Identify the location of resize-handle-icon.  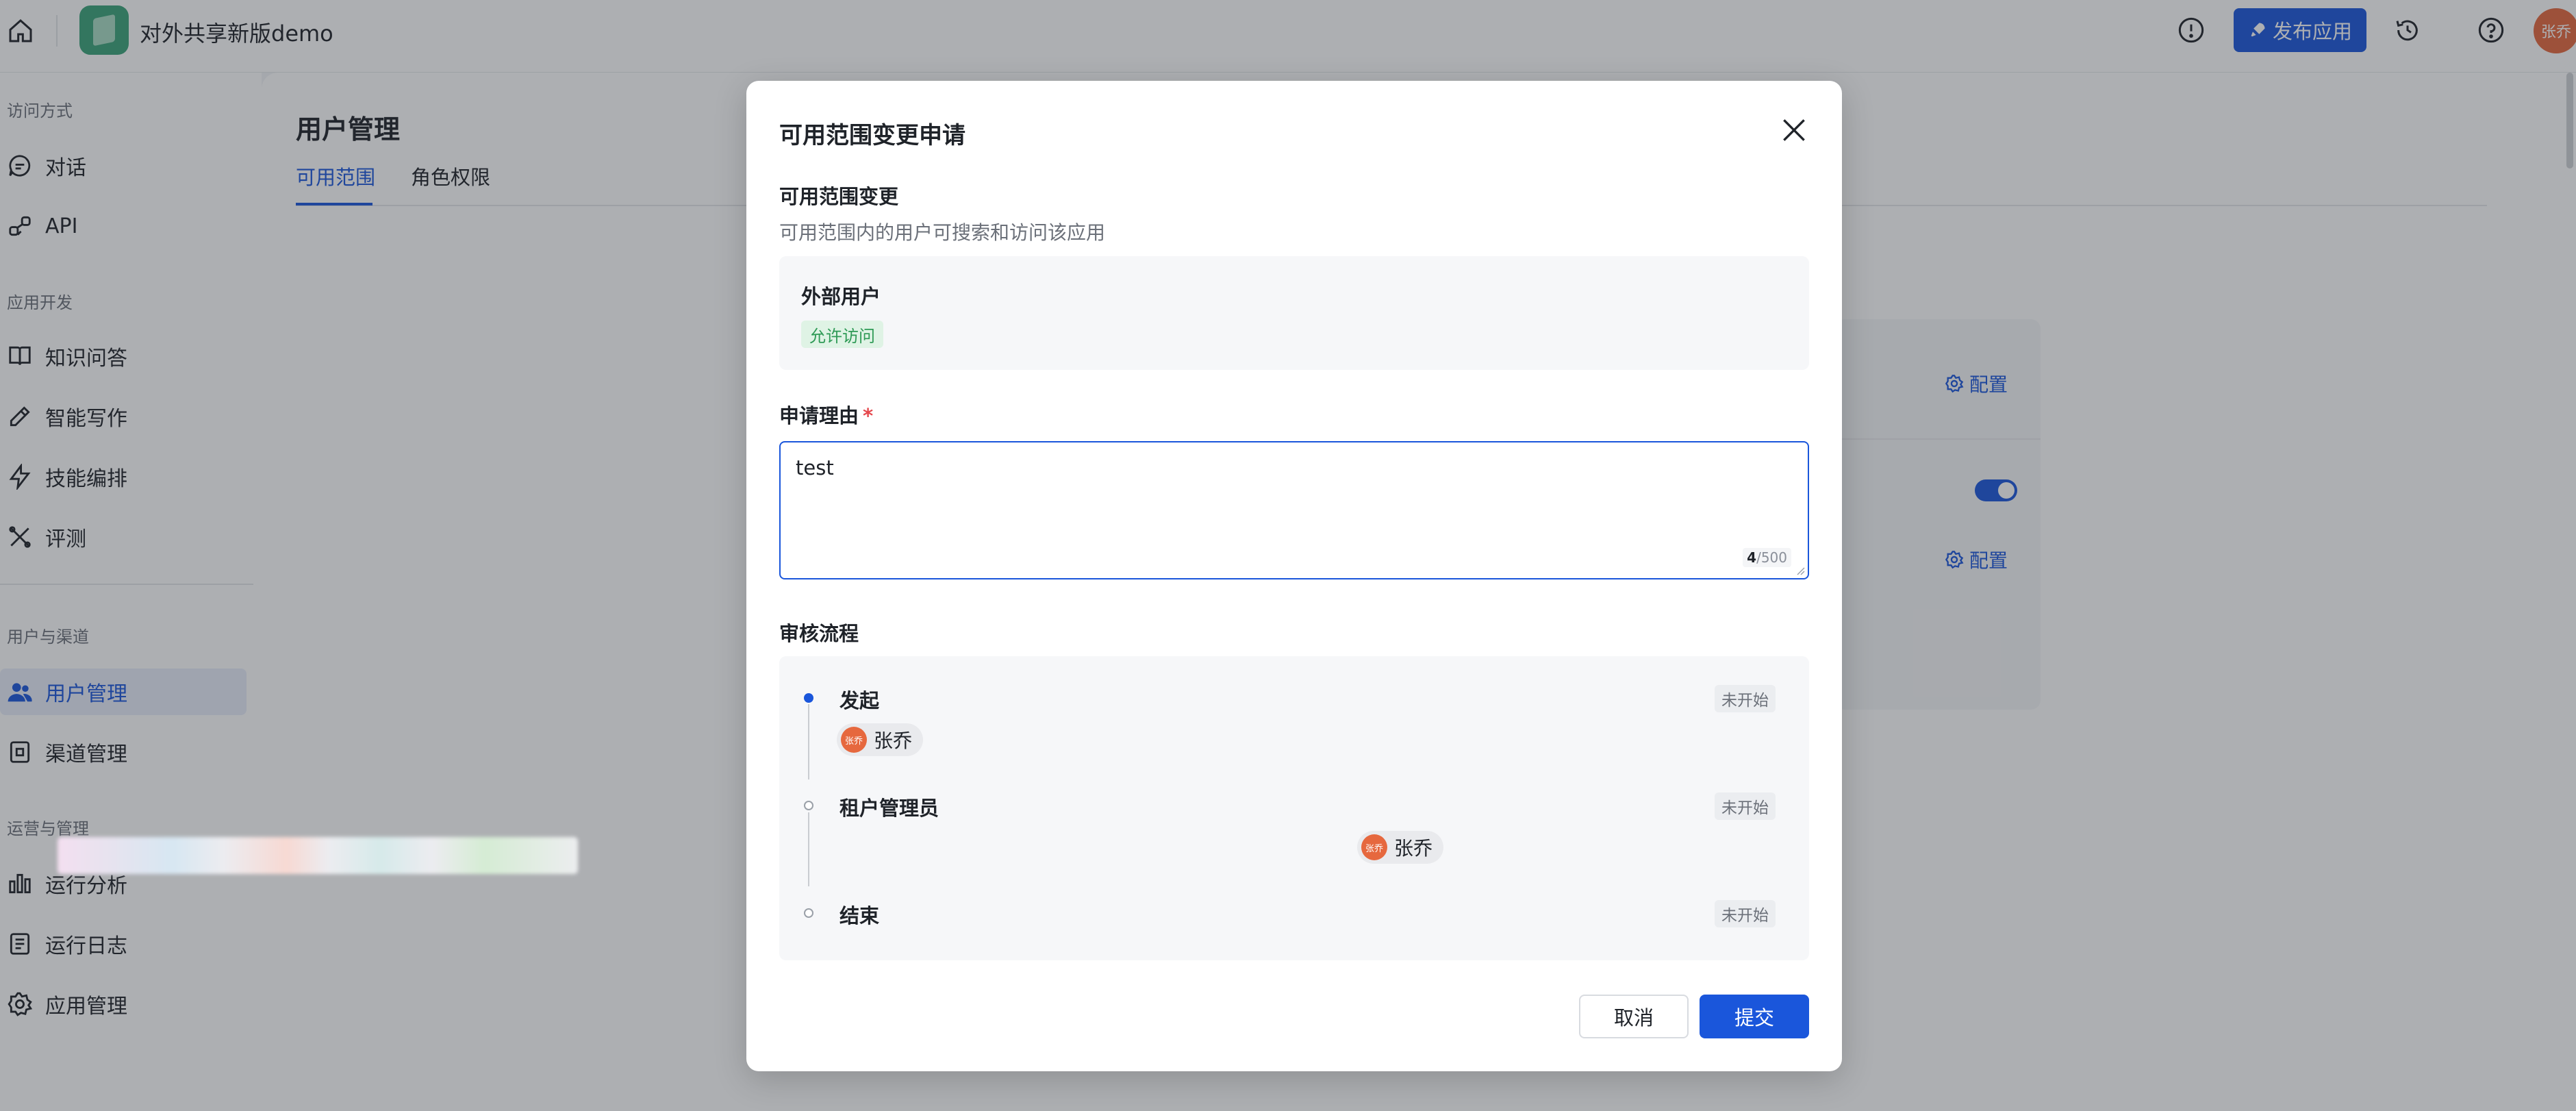
(1800, 570).